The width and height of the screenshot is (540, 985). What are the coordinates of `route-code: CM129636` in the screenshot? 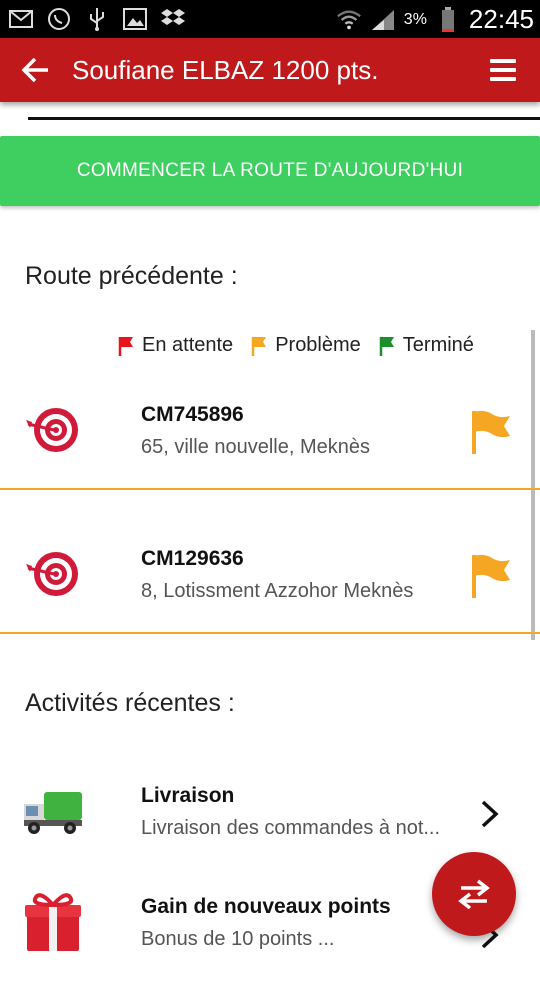 It's located at (192, 558).